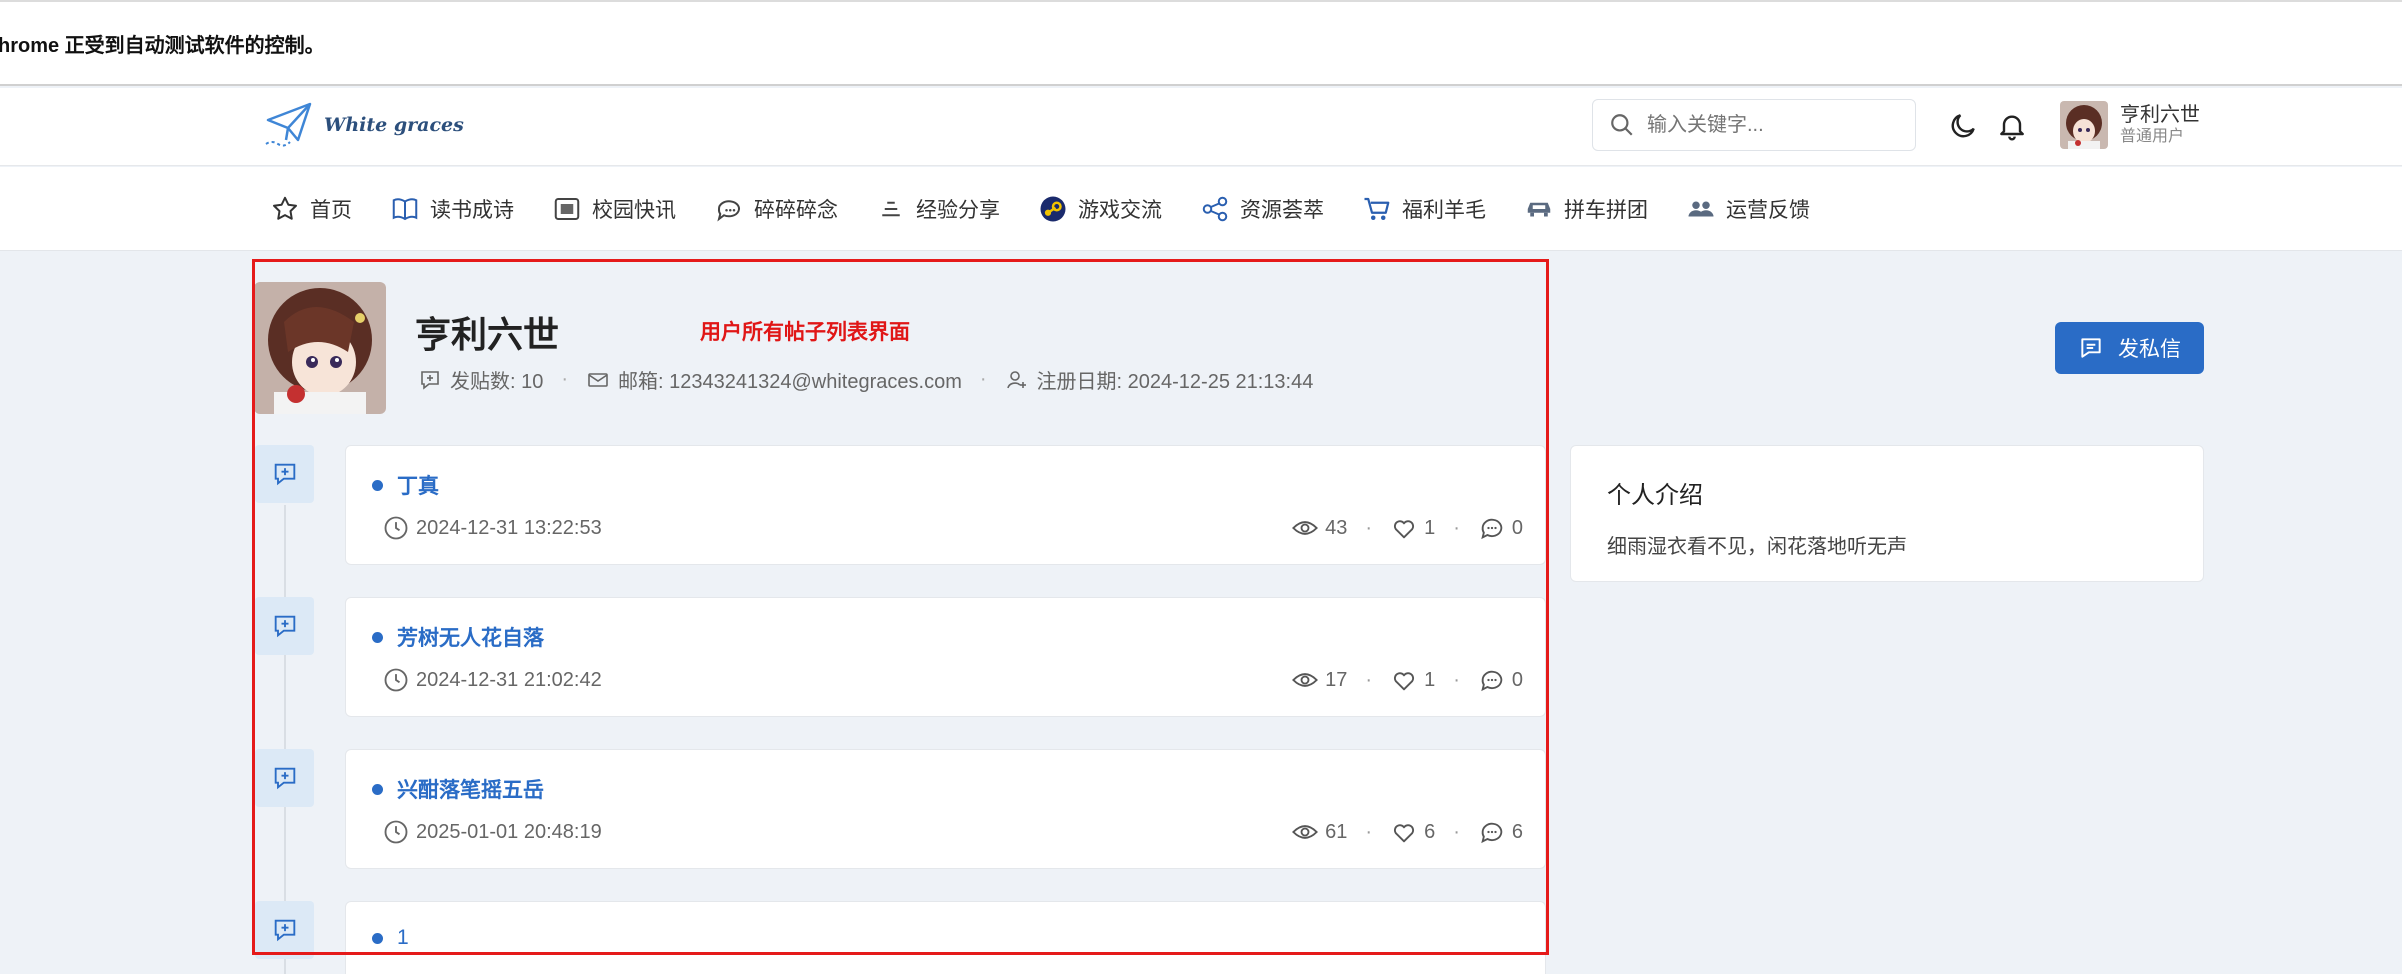 This screenshot has width=2402, height=974. I want to click on message-icon, so click(2091, 348).